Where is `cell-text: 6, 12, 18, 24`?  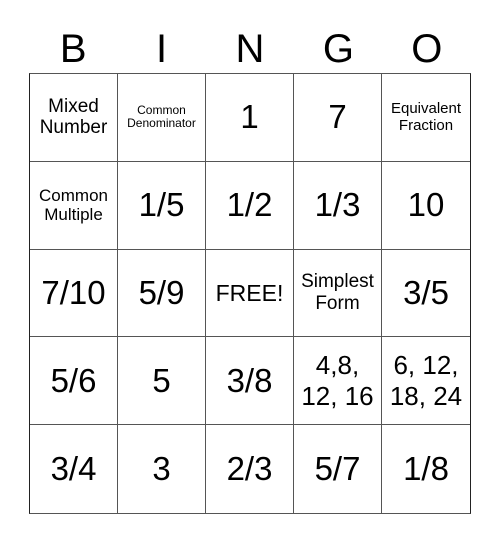 cell-text: 6, 12, 18, 24 is located at coordinates (426, 380).